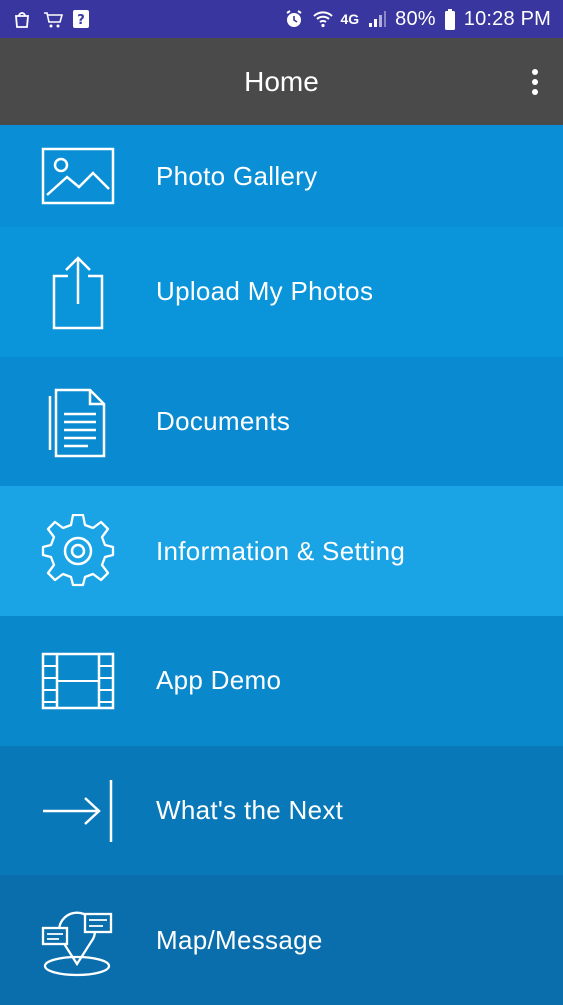 The width and height of the screenshot is (563, 1005). Describe the element at coordinates (22, 19) in the screenshot. I see `shopping-bag-icon` at that location.